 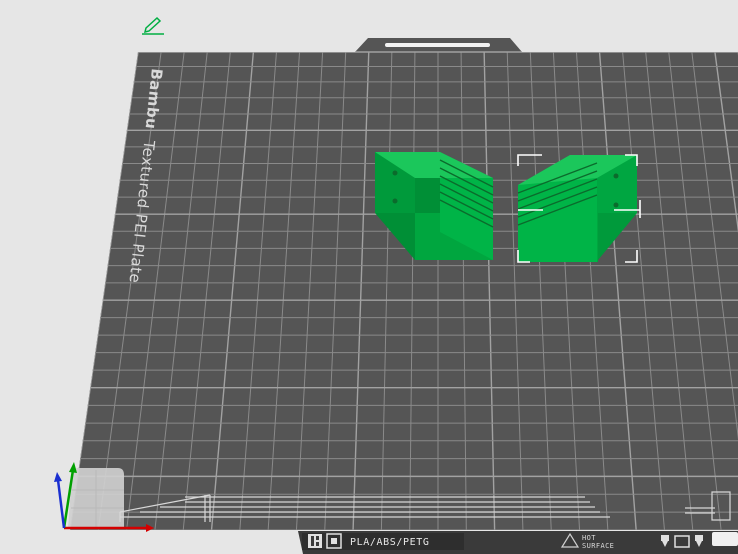 I want to click on pencil-icon, so click(x=153, y=25).